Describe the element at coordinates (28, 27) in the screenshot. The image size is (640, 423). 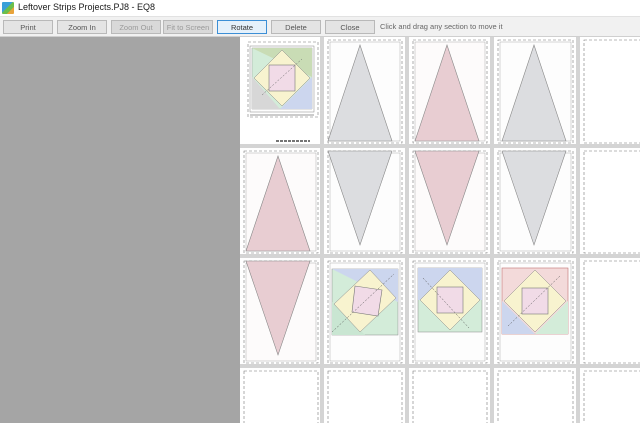
I see `print-button: Print` at that location.